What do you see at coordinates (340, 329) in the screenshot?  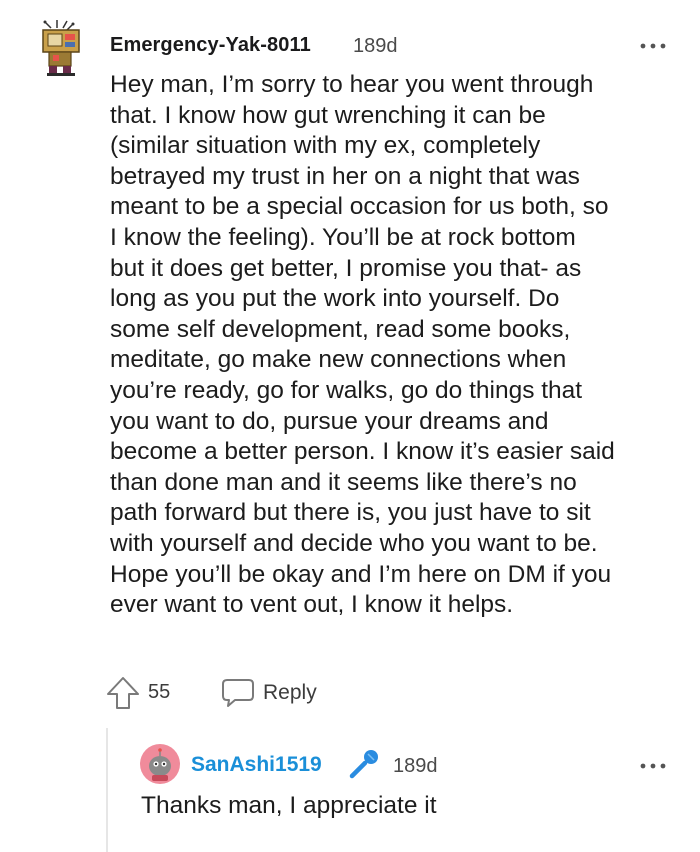 I see `comment-body-line: some self development, read some books,` at bounding box center [340, 329].